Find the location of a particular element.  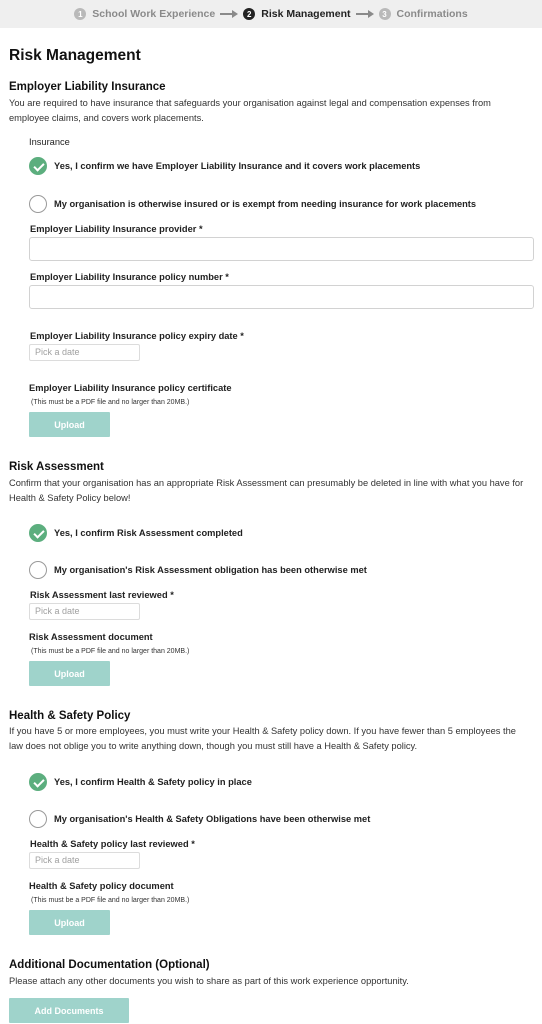

step-school-work-experience: 1 School Work Experience is located at coordinates (144, 14).